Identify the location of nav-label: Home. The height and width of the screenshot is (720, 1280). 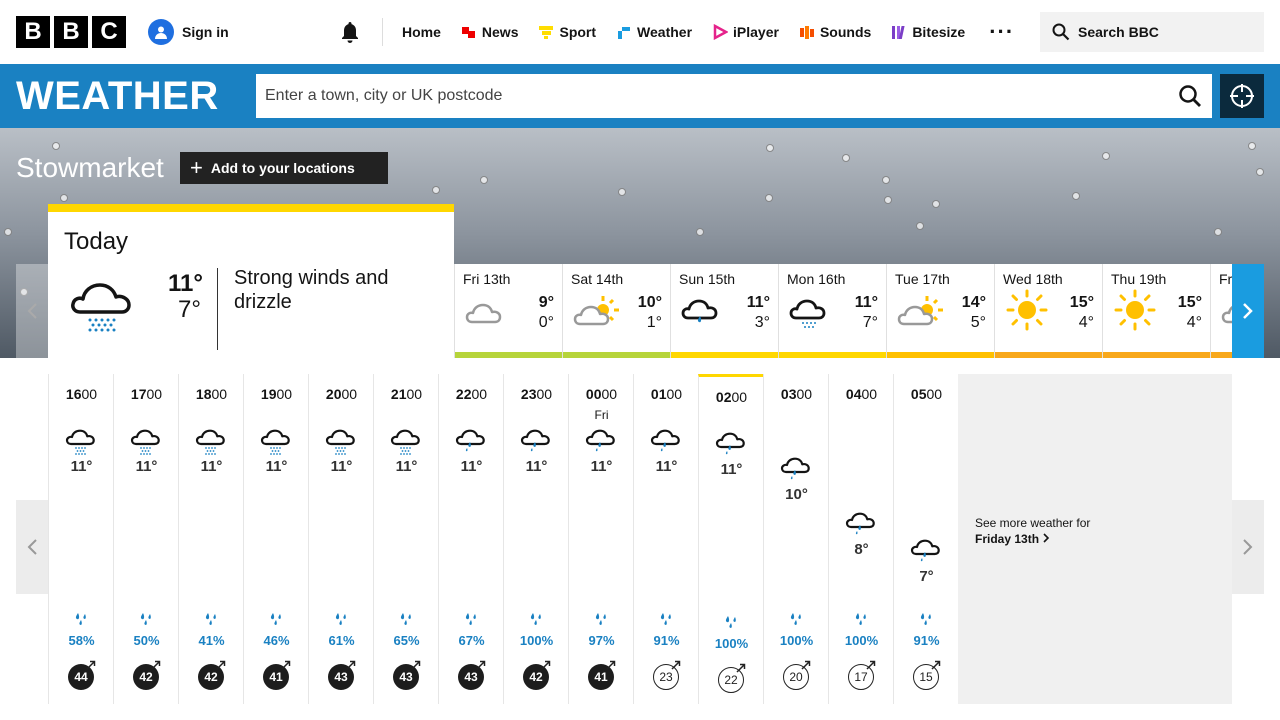
(421, 32).